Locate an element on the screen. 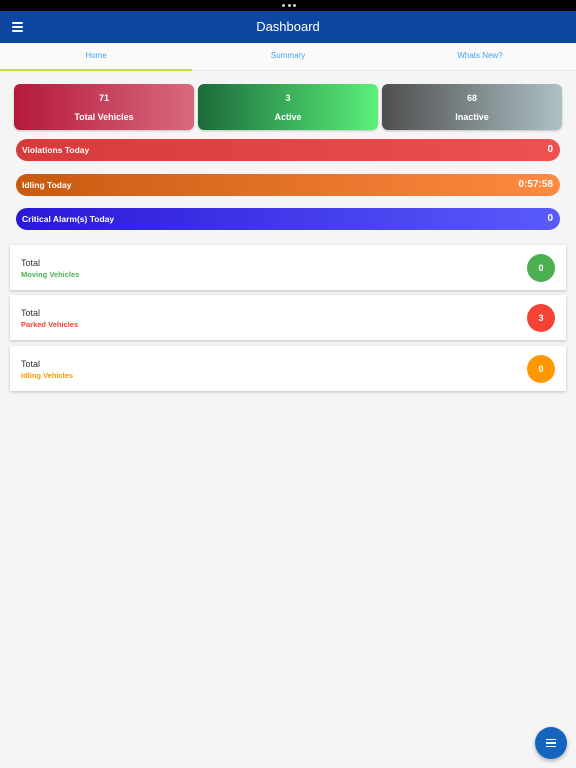 The width and height of the screenshot is (576, 768). idling-vehicles-card: Total Idling Vehicles 0 is located at coordinates (288, 368).